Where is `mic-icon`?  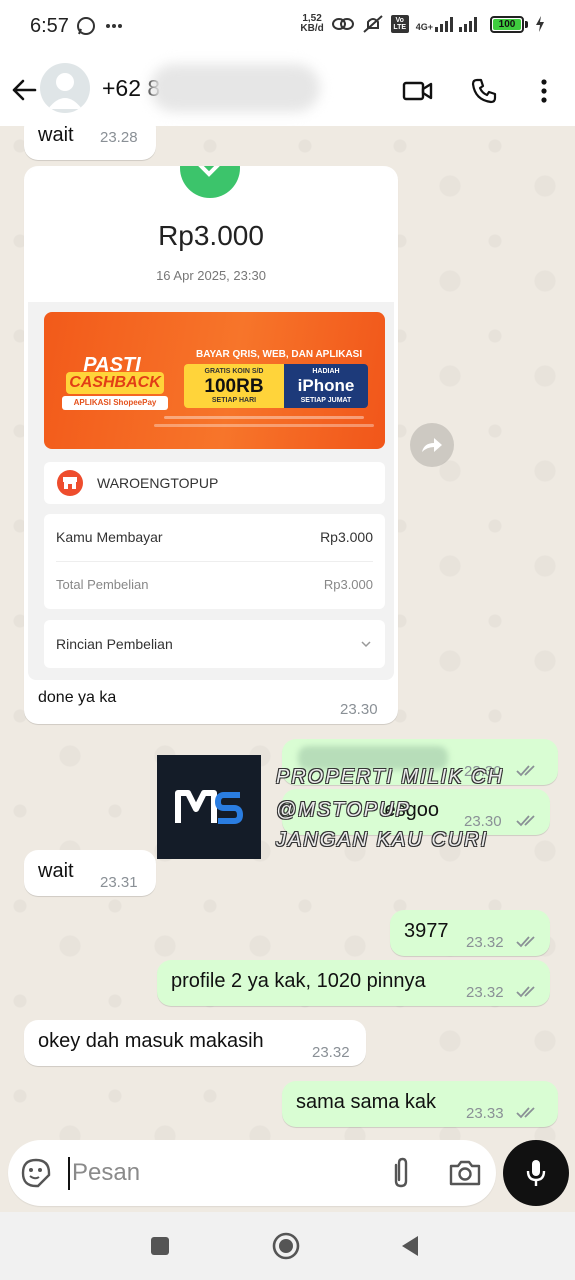
mic-icon is located at coordinates (536, 1173).